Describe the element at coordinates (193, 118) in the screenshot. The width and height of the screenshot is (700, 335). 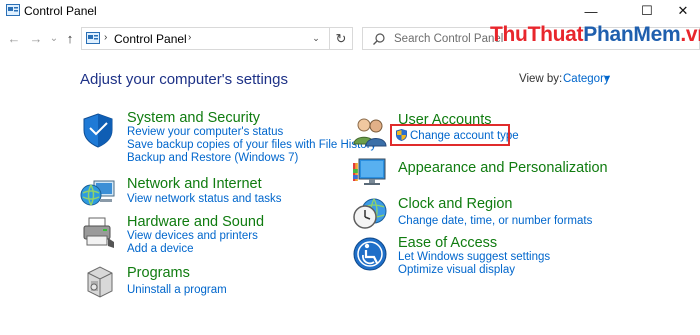
I see `category-system-and-security: System and Security` at that location.